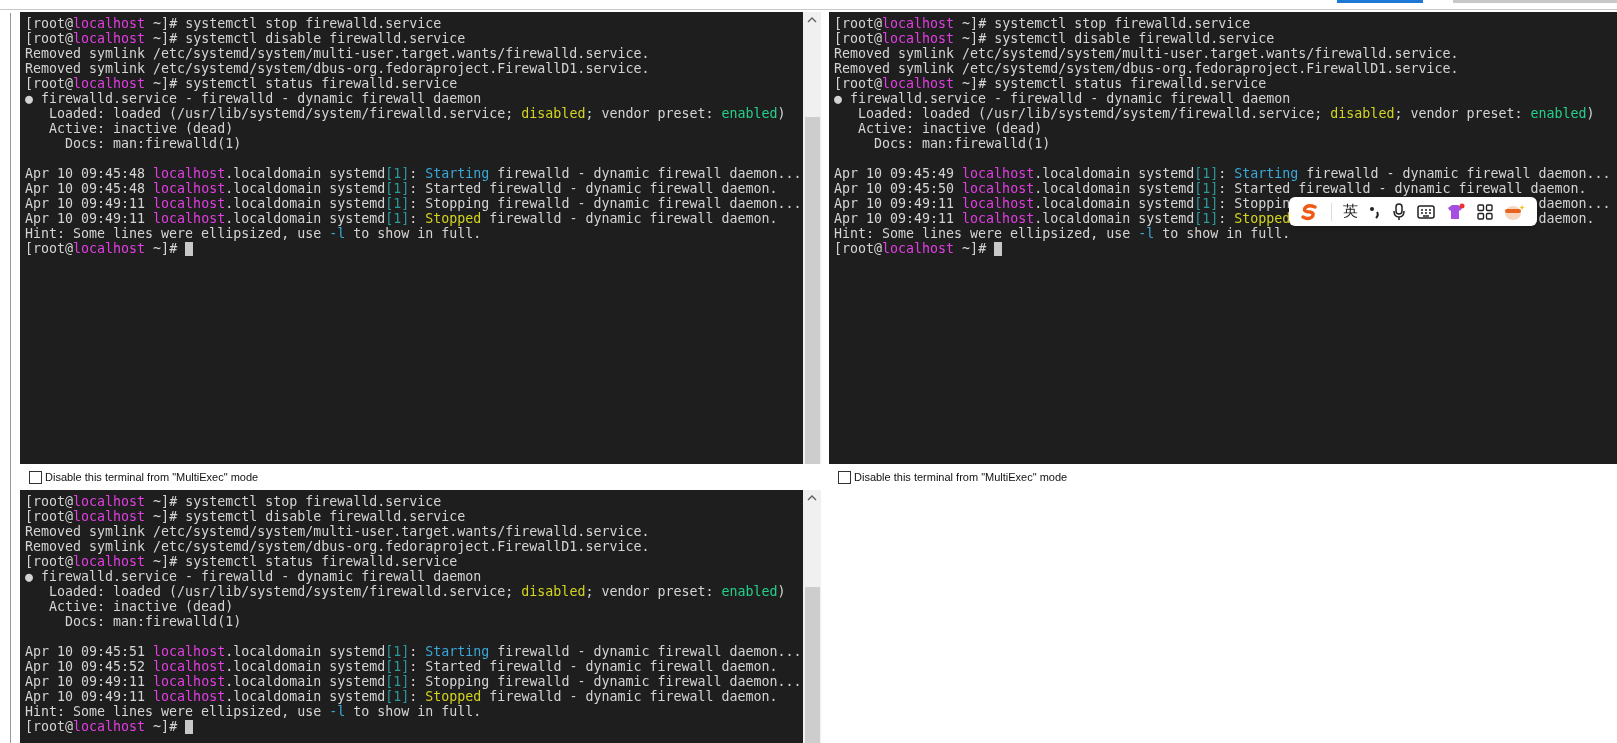  What do you see at coordinates (401, 188) in the screenshot?
I see `terminal-line: Apr 10 09:45:48 localhost.localdomain systemd[1]: Started firewalld - dynamic firewall daemon.` at bounding box center [401, 188].